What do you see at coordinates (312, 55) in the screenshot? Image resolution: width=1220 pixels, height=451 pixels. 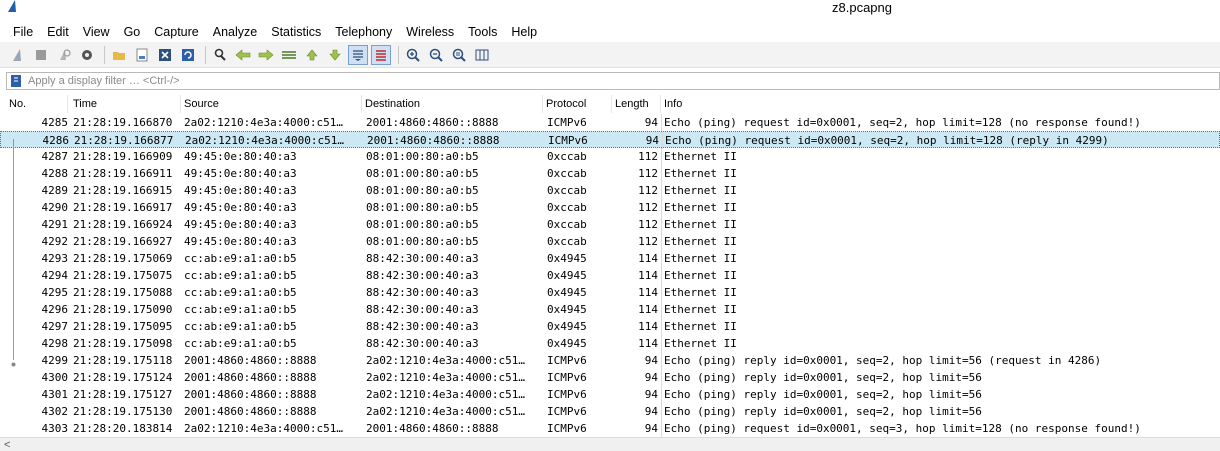 I see `first-packet-icon` at bounding box center [312, 55].